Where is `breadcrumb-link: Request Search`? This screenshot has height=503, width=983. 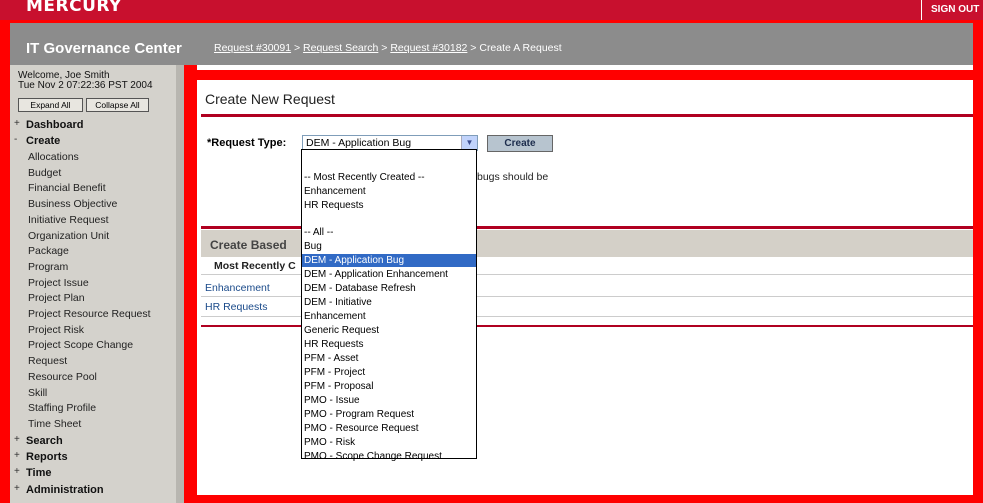 breadcrumb-link: Request Search is located at coordinates (340, 48).